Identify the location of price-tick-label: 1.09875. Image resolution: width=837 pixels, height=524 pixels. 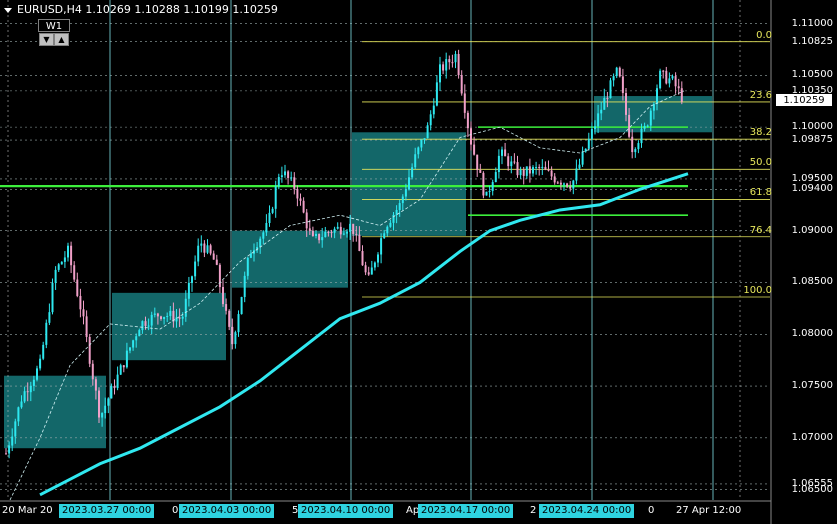
(812, 140).